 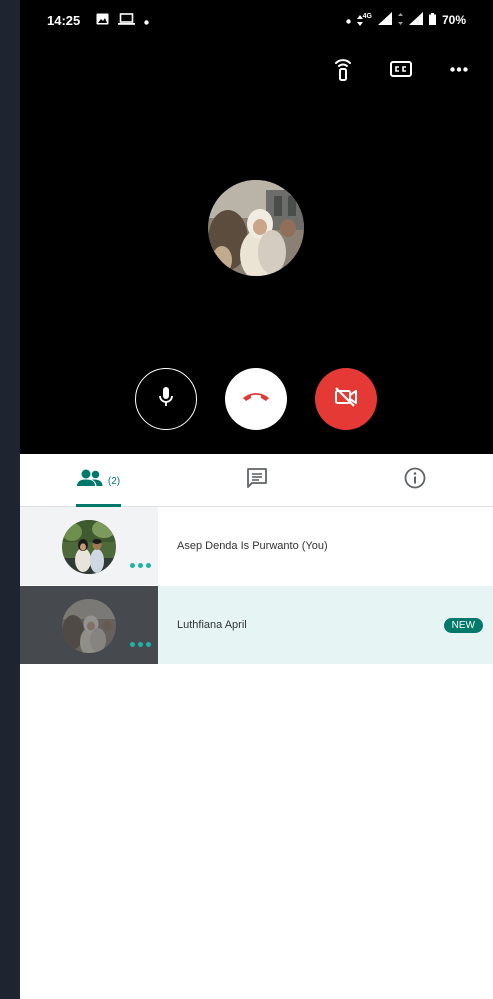 I want to click on laptop-notification-icon, so click(x=126, y=20).